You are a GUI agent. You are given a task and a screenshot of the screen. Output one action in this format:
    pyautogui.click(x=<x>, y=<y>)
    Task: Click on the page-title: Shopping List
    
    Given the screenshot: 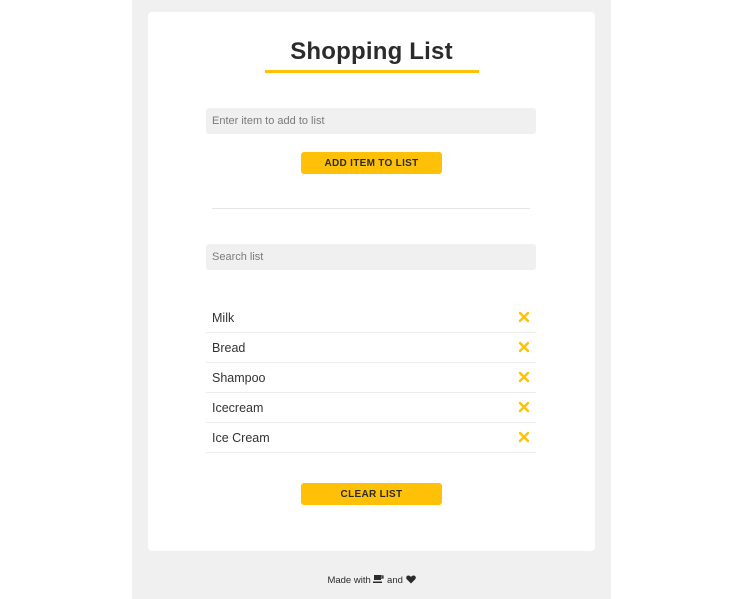 What is the action you would take?
    pyautogui.click(x=371, y=51)
    